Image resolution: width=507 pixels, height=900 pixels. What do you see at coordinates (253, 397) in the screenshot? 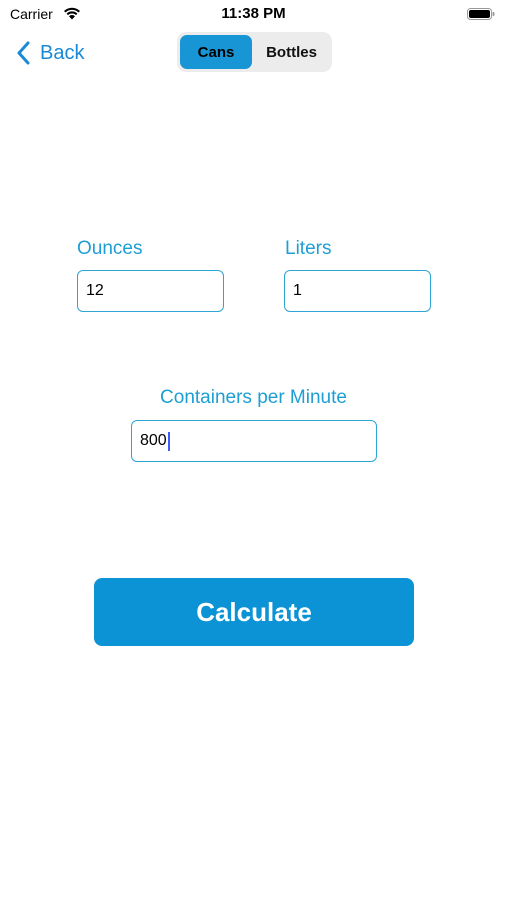
I see `containers-per-minute-label: Containers per Minute` at bounding box center [253, 397].